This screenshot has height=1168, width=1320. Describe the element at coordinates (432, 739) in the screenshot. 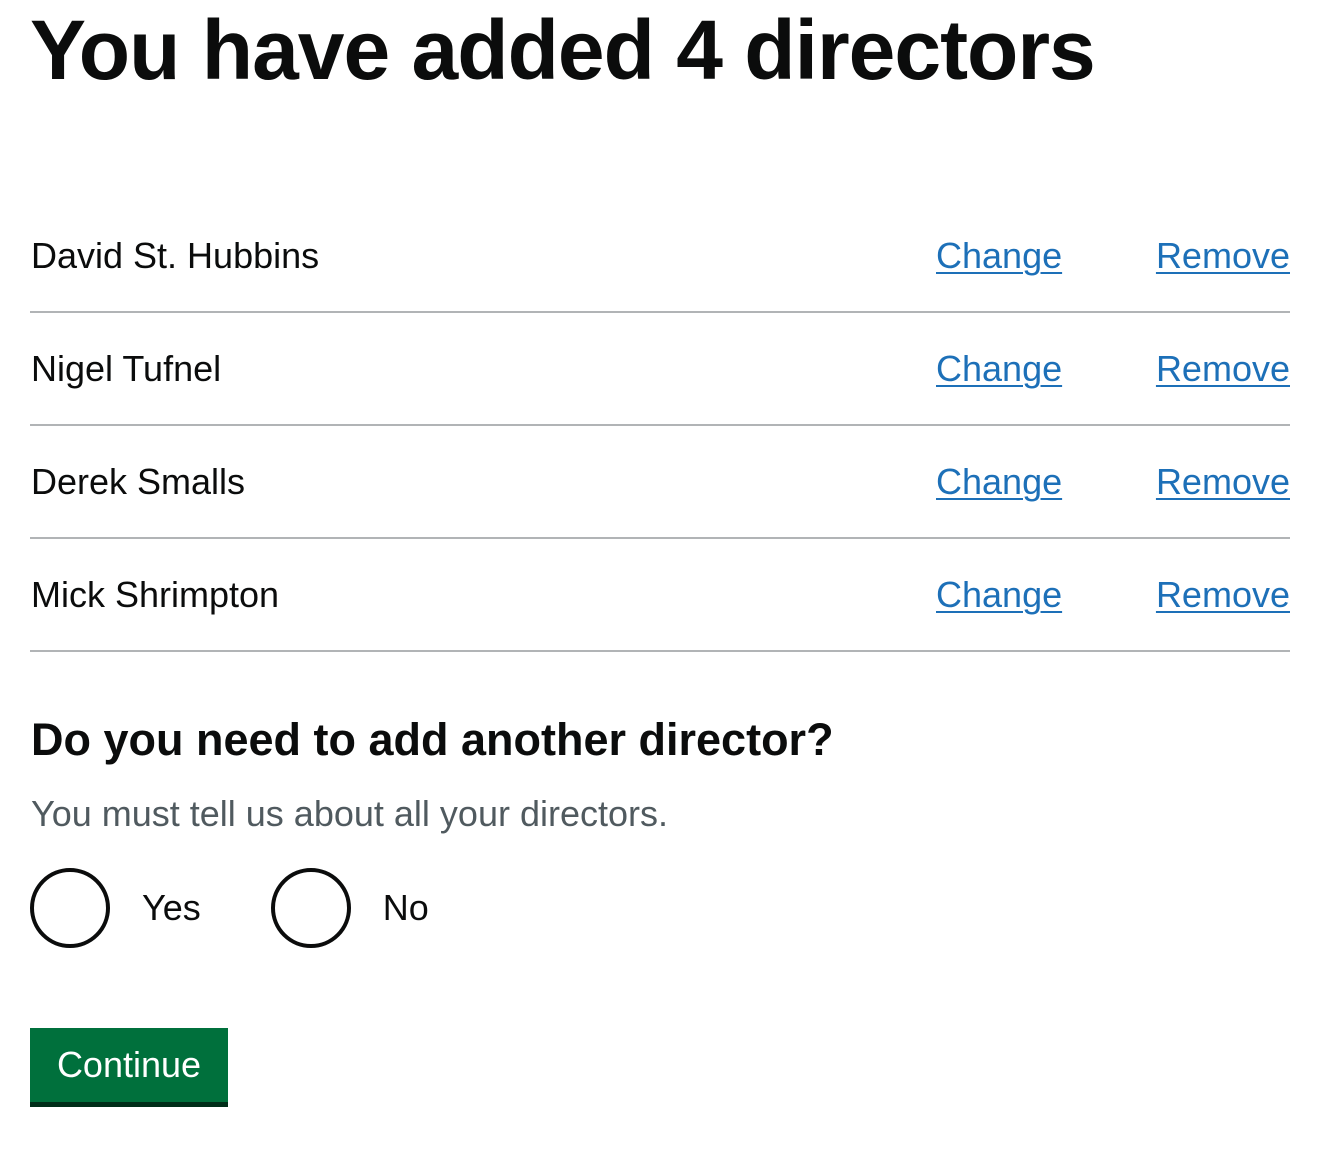

I see `add-another-question: Do you need to add another director?` at that location.